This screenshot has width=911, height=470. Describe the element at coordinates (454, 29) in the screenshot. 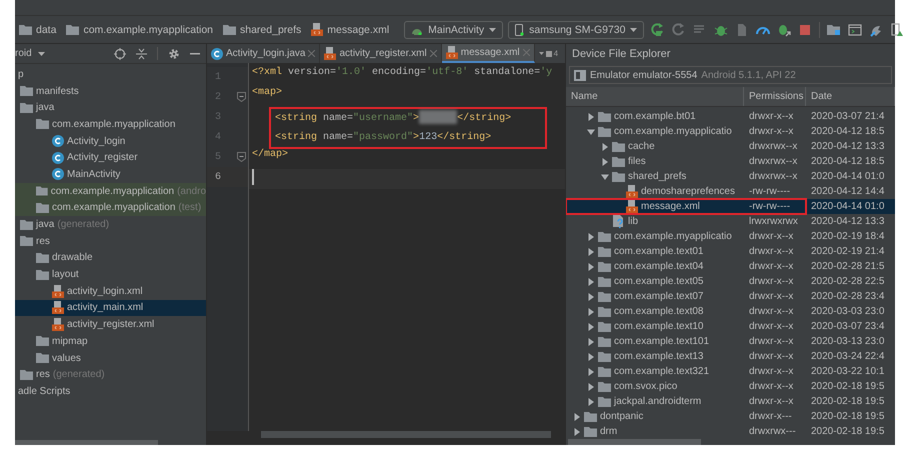

I see `run-configuration-dropdown: MainActivity` at that location.